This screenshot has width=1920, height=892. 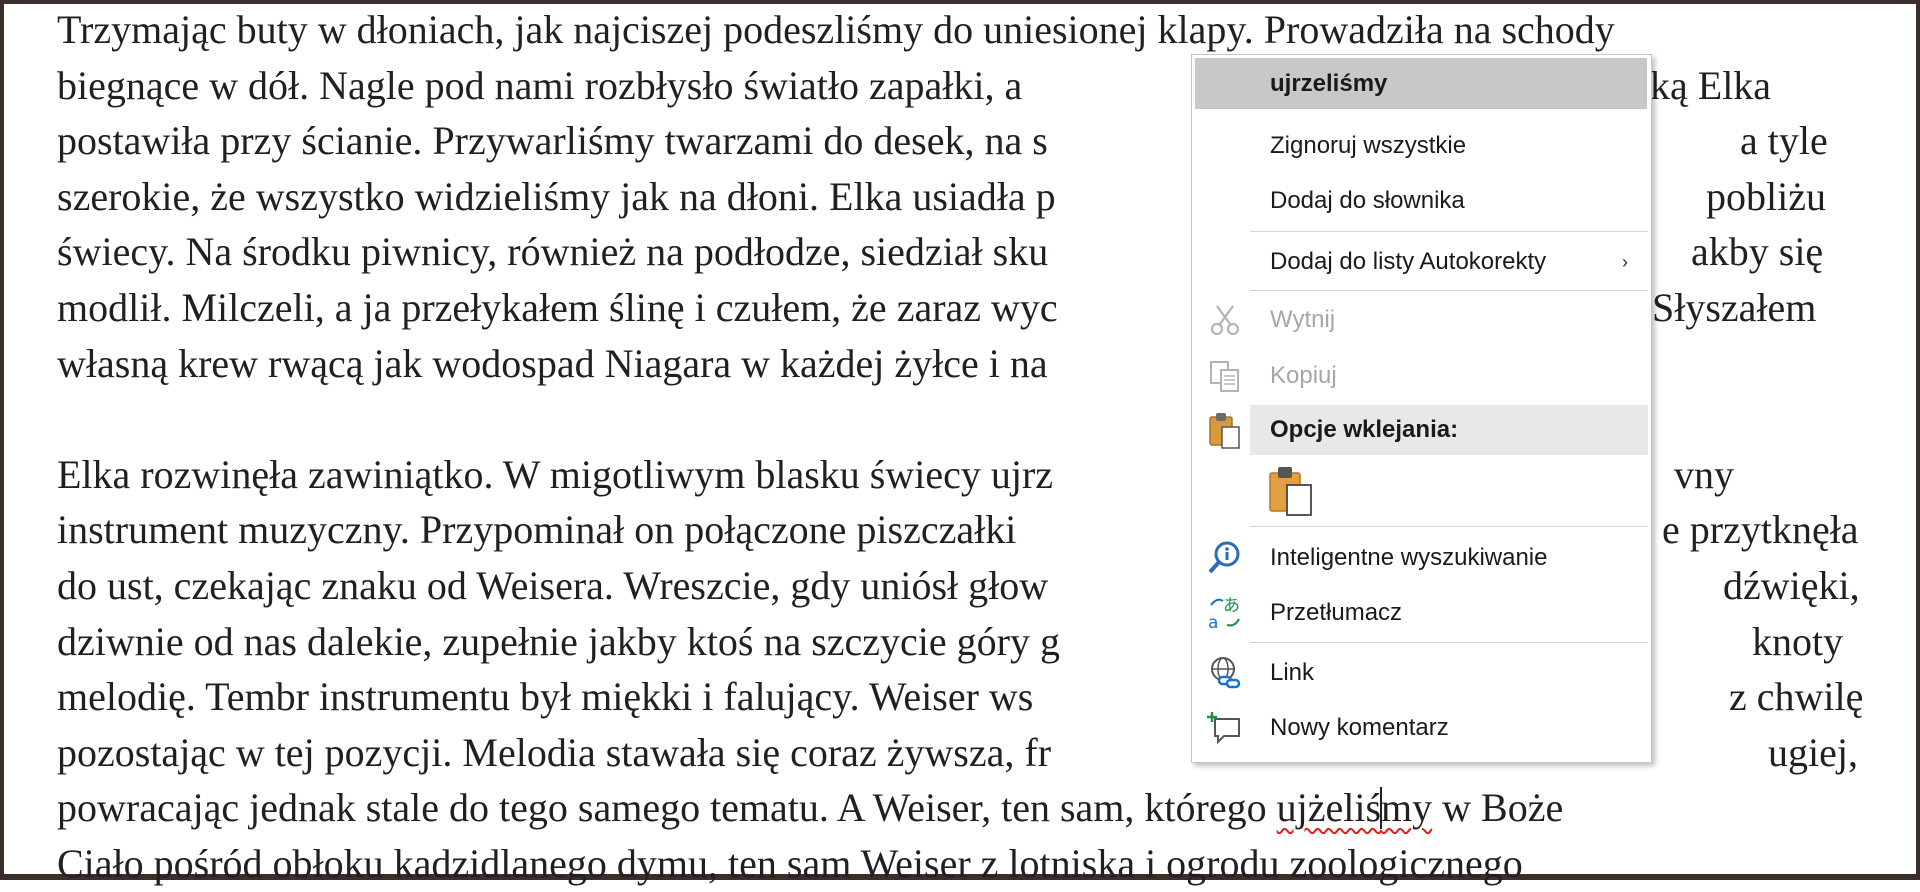 I want to click on svg-text: あ, so click(x=1231, y=606).